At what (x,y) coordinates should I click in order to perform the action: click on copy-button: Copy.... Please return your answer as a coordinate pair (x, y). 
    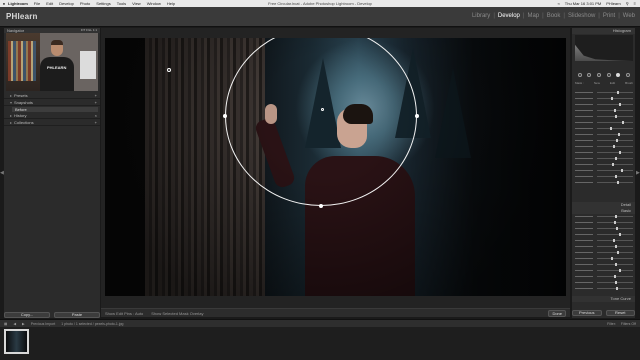
    Looking at the image, I should click on (27, 315).